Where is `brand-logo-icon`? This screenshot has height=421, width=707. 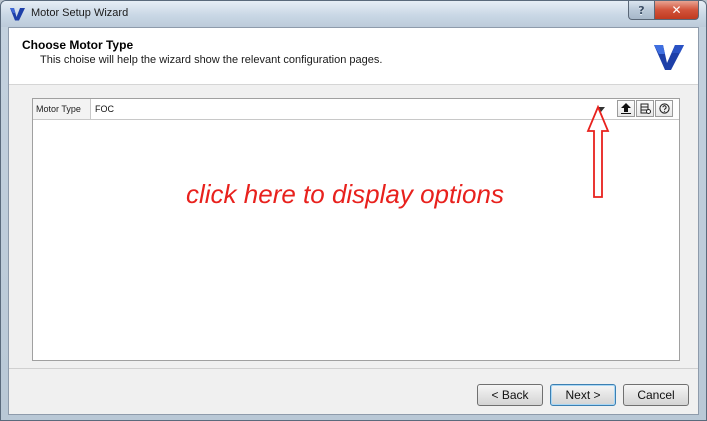 brand-logo-icon is located at coordinates (669, 57).